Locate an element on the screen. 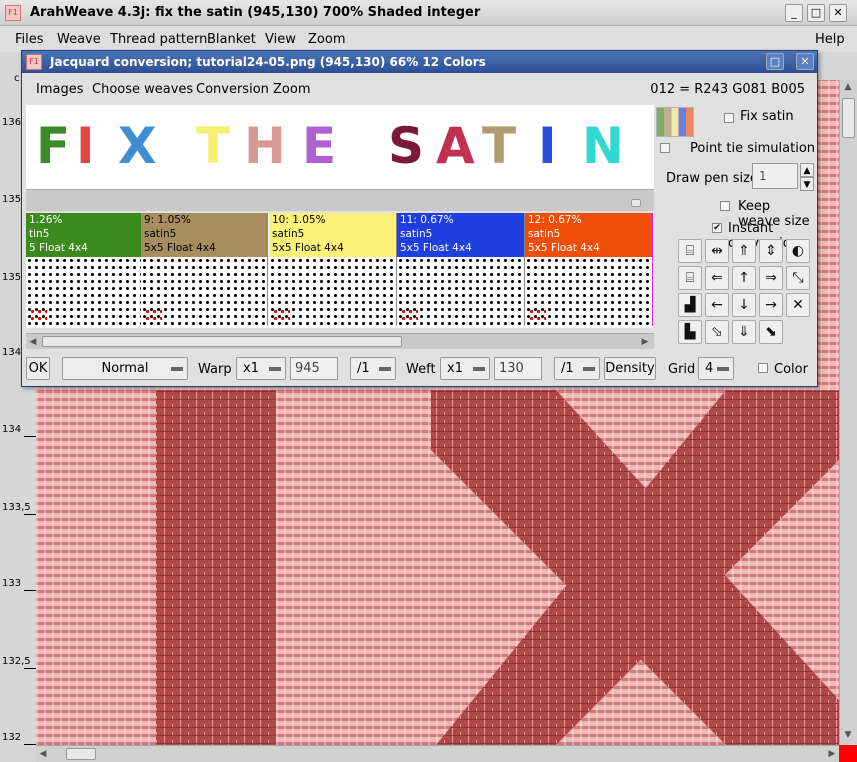 This screenshot has height=762, width=857. image-preview: FIXTHESATIN is located at coordinates (340, 147).